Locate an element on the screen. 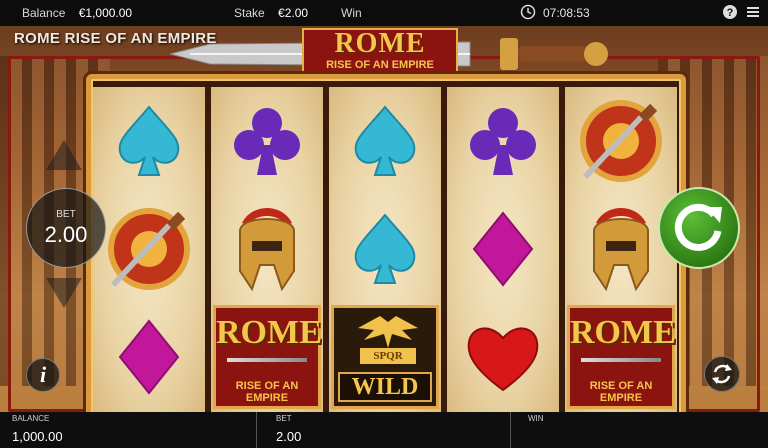 The width and height of the screenshot is (768, 448). game-logo: ROME RISE OF AN EMPIRE is located at coordinates (380, 52).